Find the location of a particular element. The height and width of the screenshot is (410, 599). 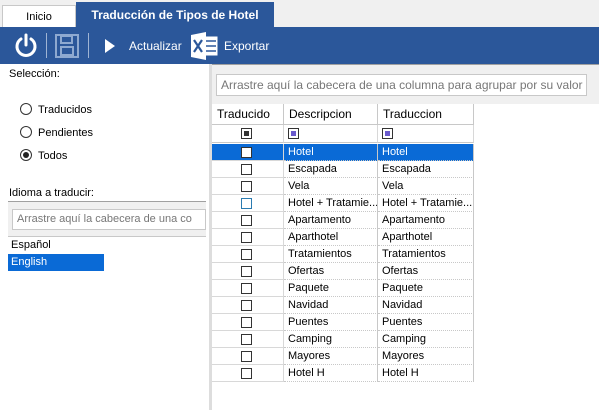

toolbar: Actualizar Exportar is located at coordinates (299, 45).